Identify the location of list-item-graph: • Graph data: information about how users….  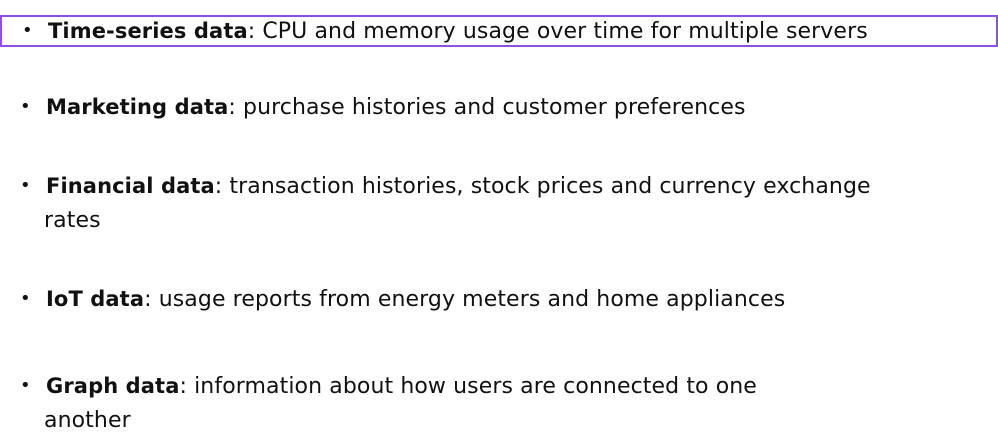
(378, 403).